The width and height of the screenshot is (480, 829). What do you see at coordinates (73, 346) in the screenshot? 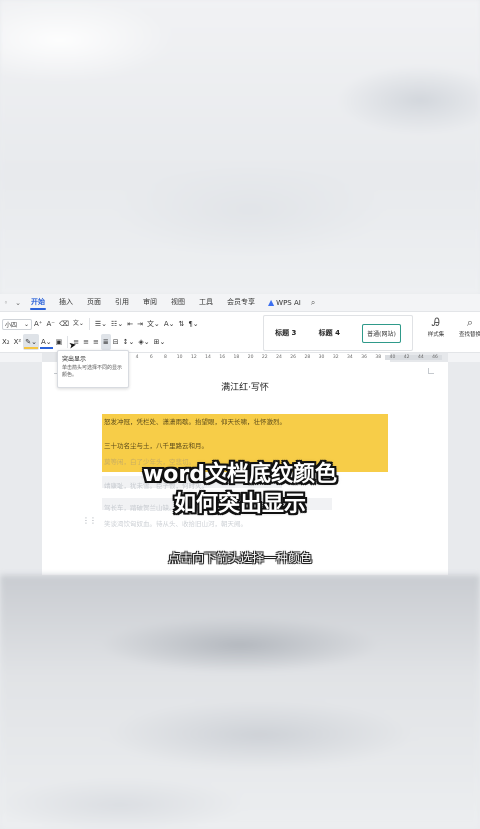
I see `mouse-cursor-icon: ➤` at bounding box center [73, 346].